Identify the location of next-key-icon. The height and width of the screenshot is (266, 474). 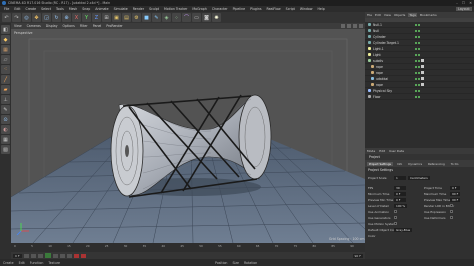
(62, 255).